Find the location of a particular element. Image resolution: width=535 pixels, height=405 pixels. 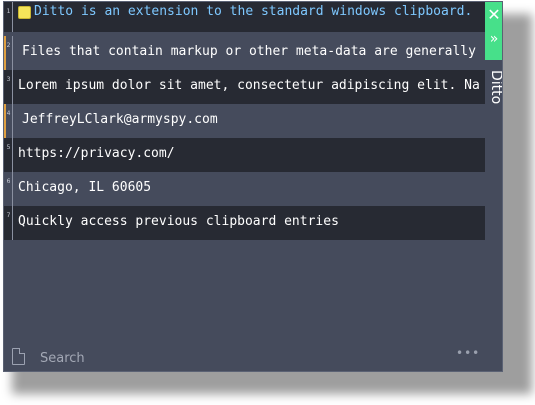

clip-row-4: 4 JeffreyLClark@armyspy.com is located at coordinates (244, 121).